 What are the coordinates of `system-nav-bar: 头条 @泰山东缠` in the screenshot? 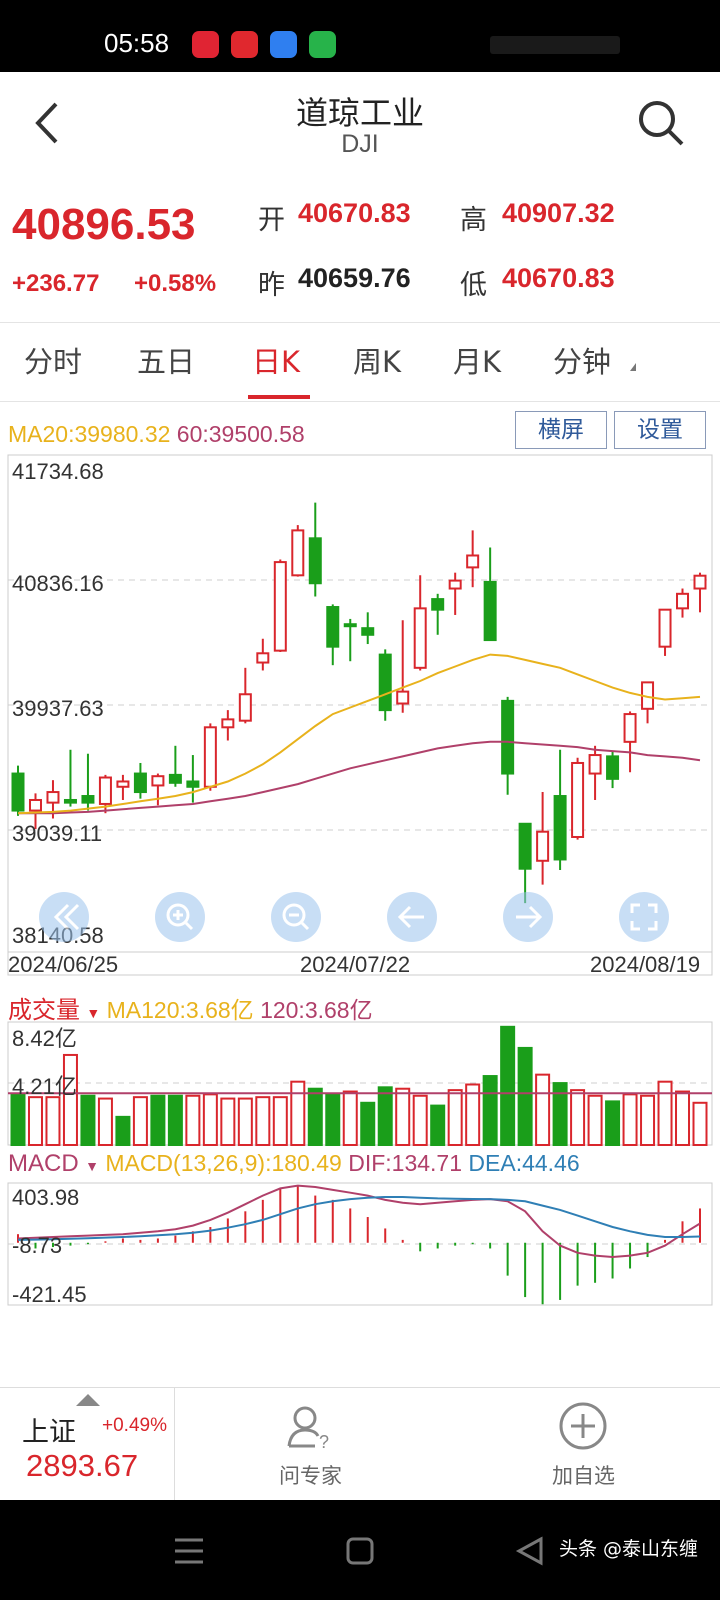 It's located at (360, 1550).